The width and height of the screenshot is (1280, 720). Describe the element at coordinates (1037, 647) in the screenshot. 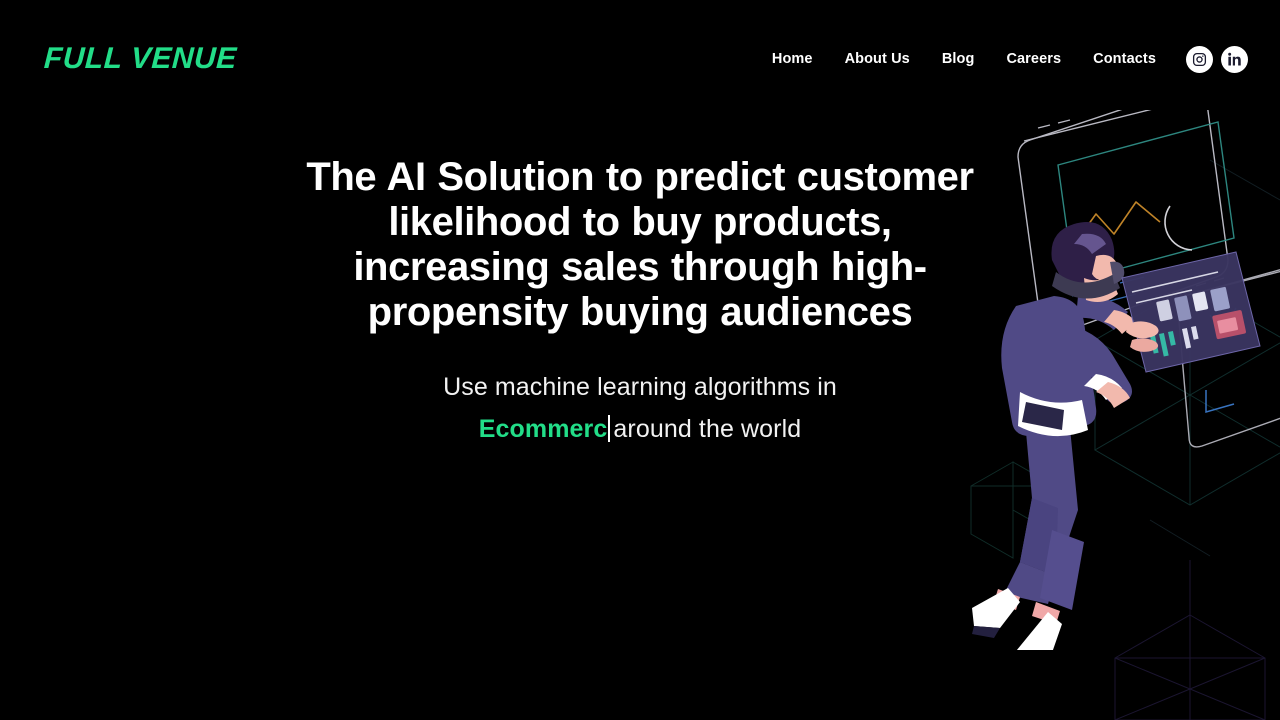

I see `person-shoe-front` at that location.